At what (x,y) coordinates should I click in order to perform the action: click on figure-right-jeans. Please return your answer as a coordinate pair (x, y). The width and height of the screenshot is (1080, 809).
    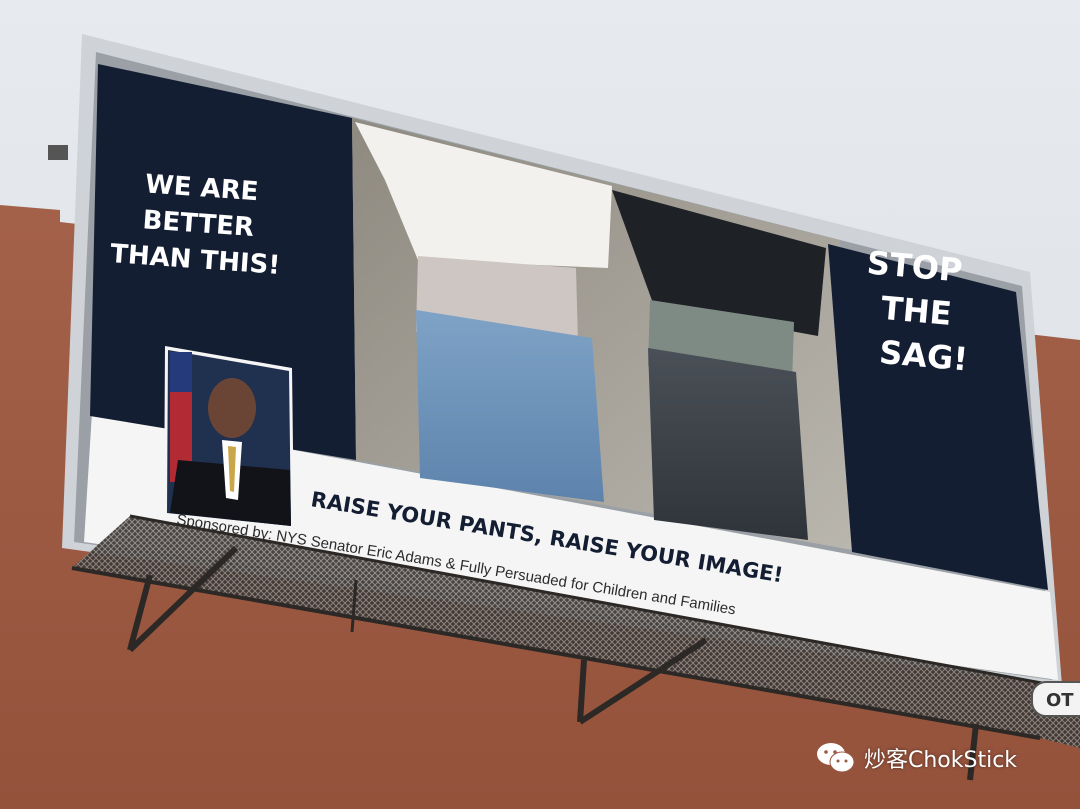
    Looking at the image, I should click on (728, 444).